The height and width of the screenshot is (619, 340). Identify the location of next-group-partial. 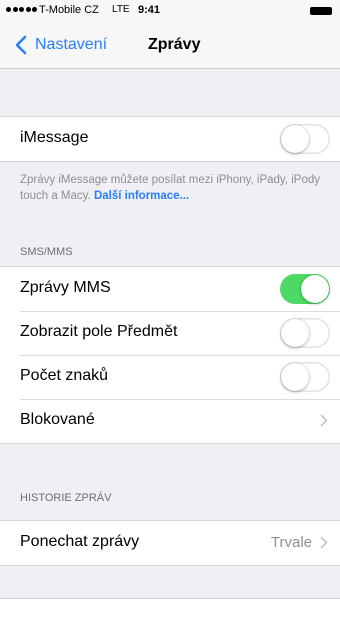
(170, 608).